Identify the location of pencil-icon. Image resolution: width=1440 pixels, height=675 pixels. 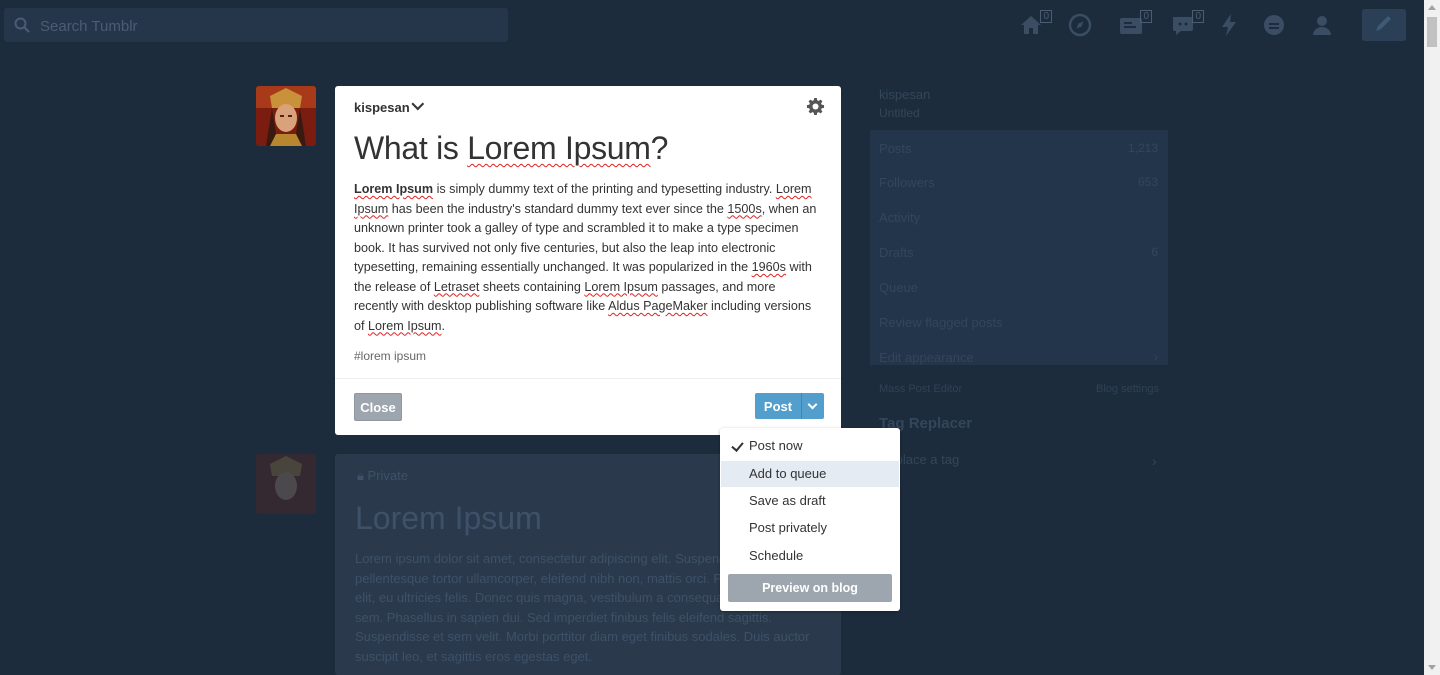
(1383, 23).